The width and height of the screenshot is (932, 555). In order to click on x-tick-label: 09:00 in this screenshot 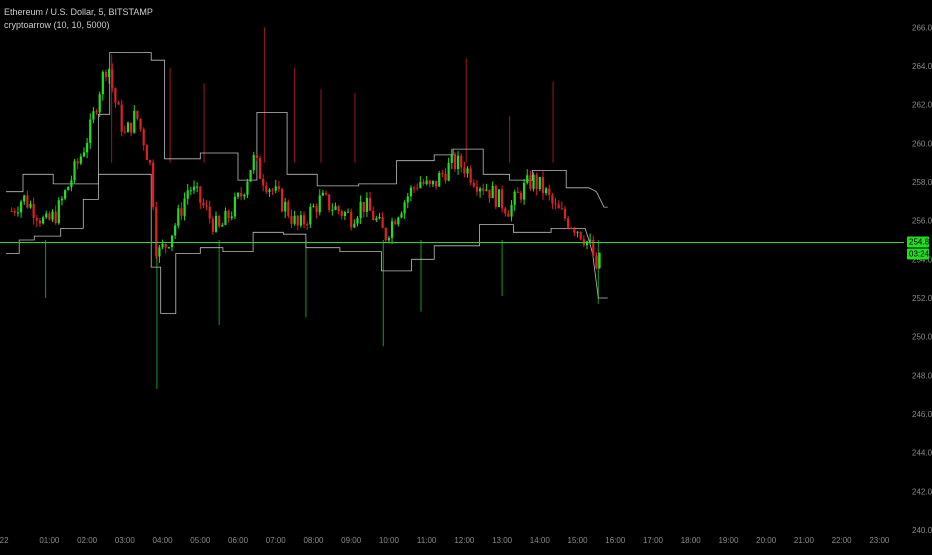, I will do `click(351, 540)`.